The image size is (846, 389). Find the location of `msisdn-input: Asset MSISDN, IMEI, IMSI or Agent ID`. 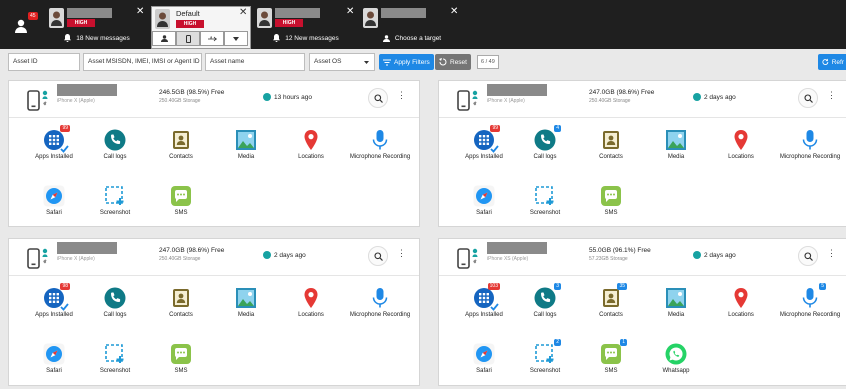

msisdn-input: Asset MSISDN, IMEI, IMSI or Agent ID is located at coordinates (142, 62).